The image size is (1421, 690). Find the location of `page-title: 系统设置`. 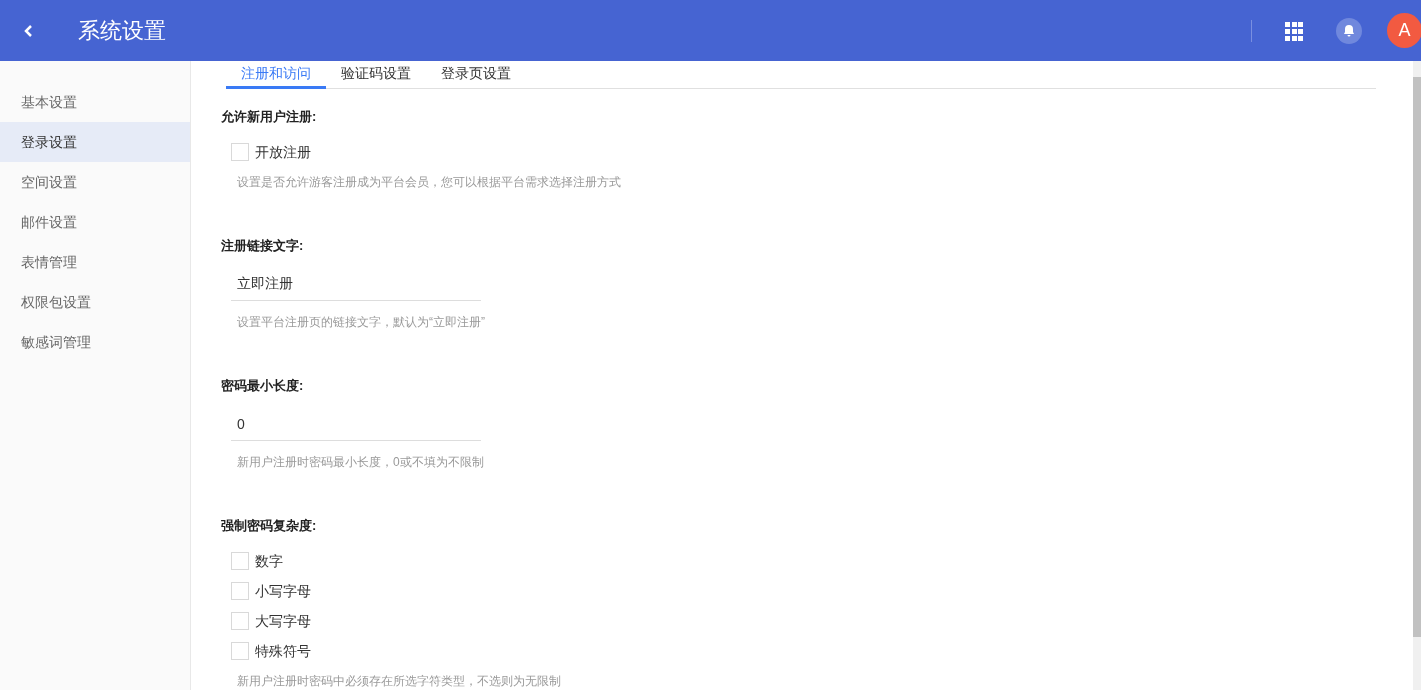

page-title: 系统设置 is located at coordinates (122, 31).